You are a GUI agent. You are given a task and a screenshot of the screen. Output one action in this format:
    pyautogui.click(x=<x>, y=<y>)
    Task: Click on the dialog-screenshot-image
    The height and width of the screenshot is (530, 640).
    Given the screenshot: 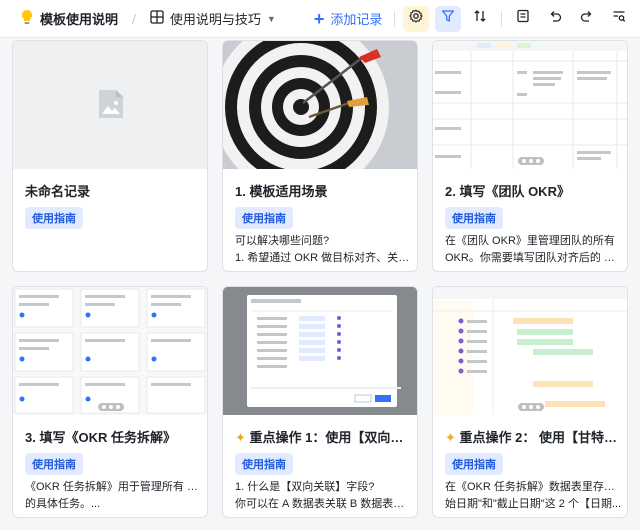 What is the action you would take?
    pyautogui.click(x=320, y=351)
    